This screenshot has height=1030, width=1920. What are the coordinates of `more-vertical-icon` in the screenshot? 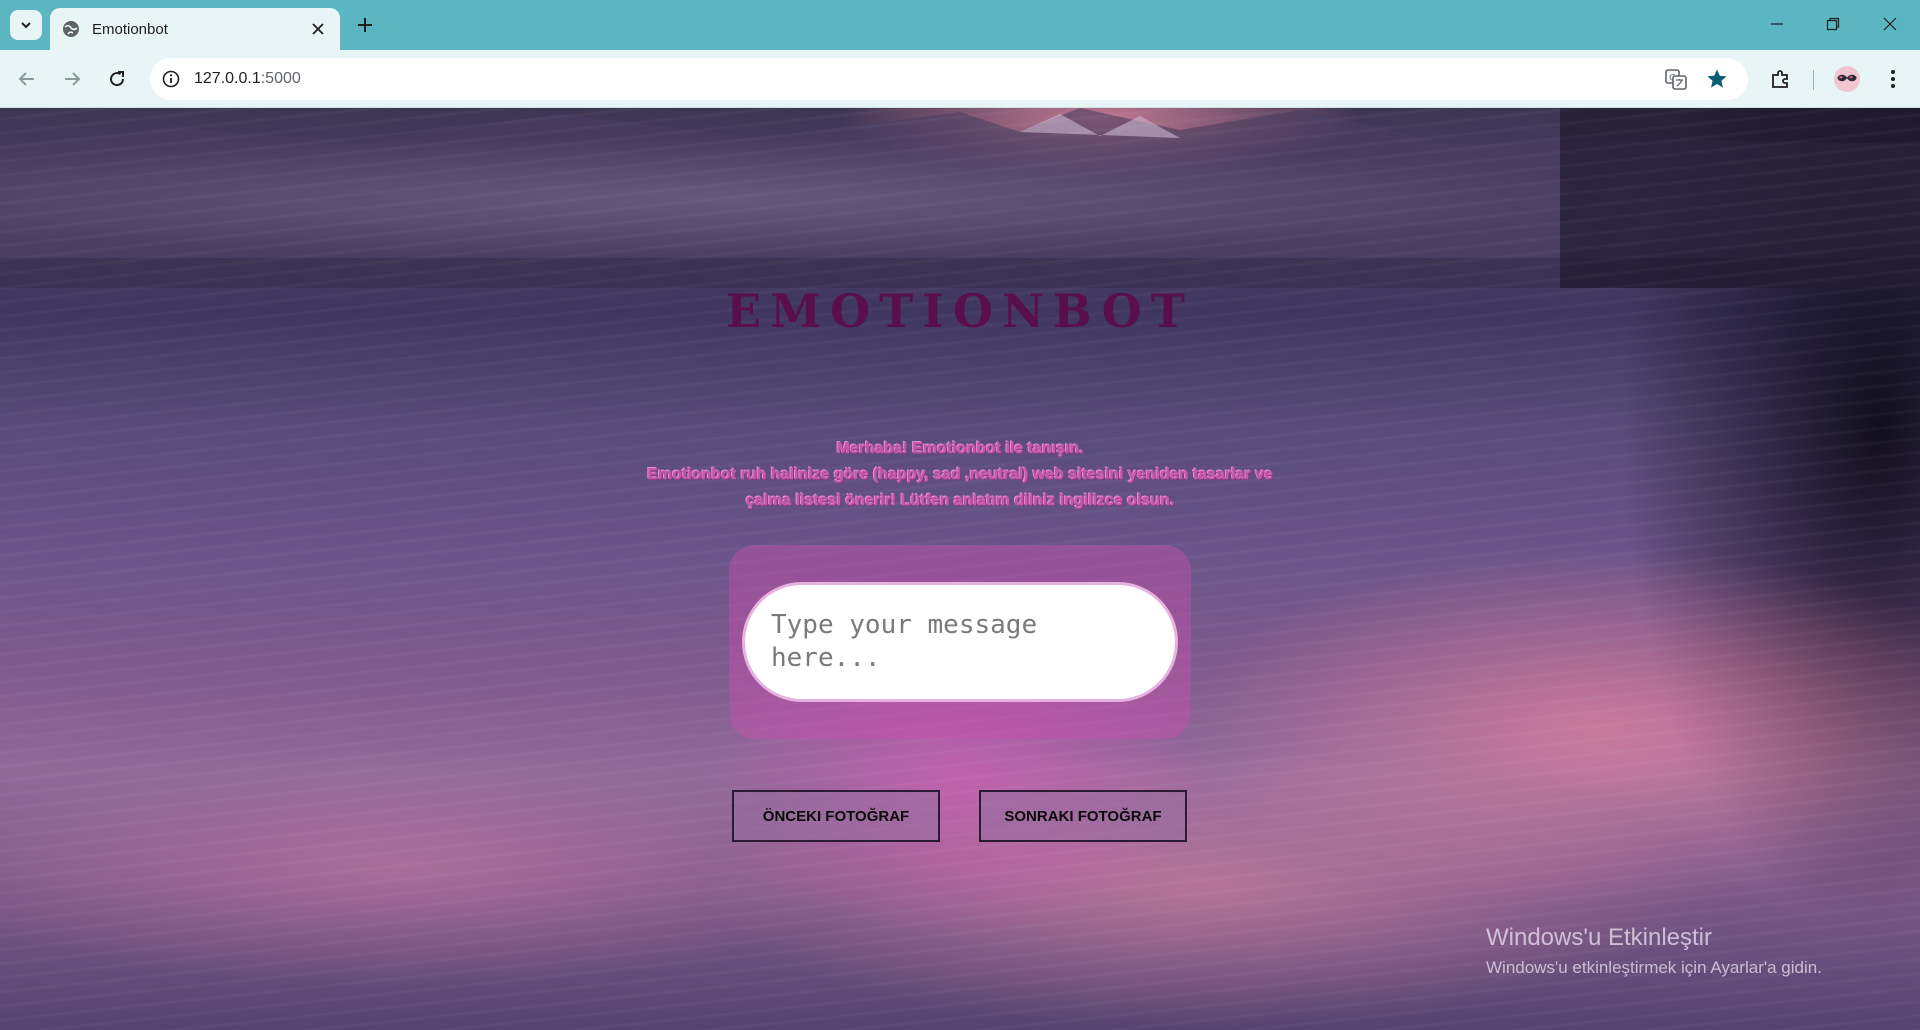 It's located at (1893, 79).